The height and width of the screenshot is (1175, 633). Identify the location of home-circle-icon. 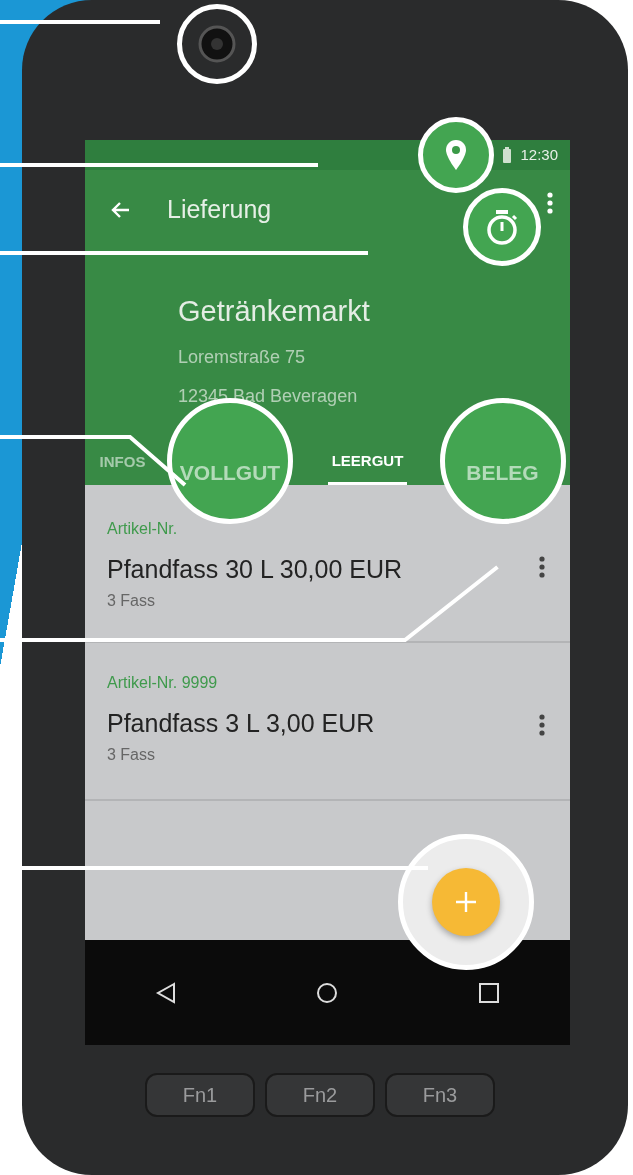
(327, 992).